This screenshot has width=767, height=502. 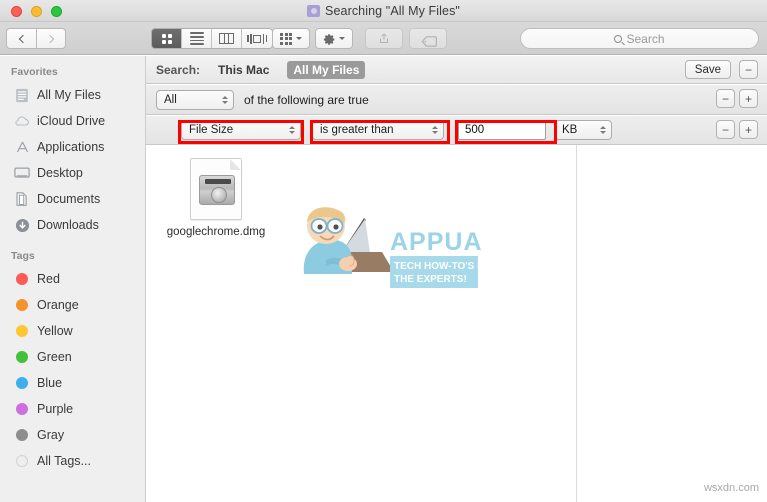 I want to click on share-icon, so click(x=384, y=38).